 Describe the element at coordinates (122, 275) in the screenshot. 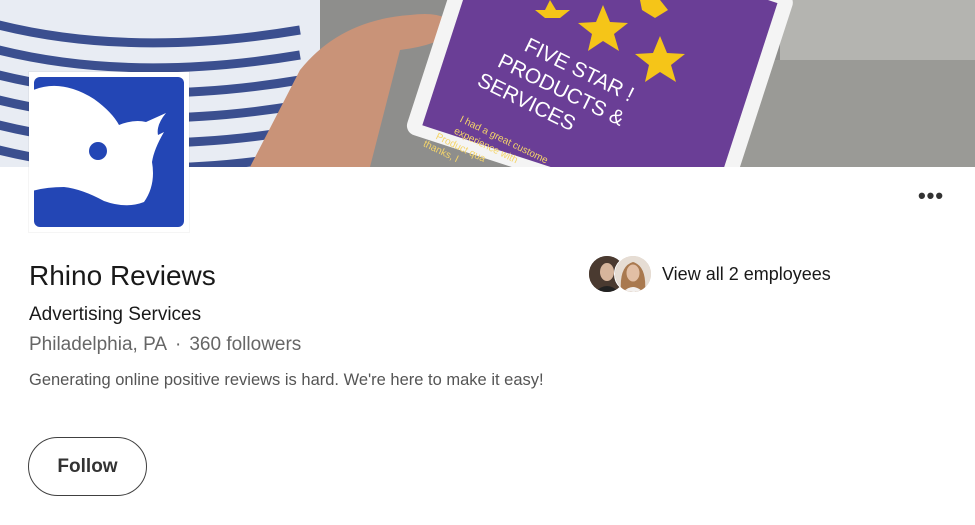

I see `company-name: Rhino Reviews` at that location.